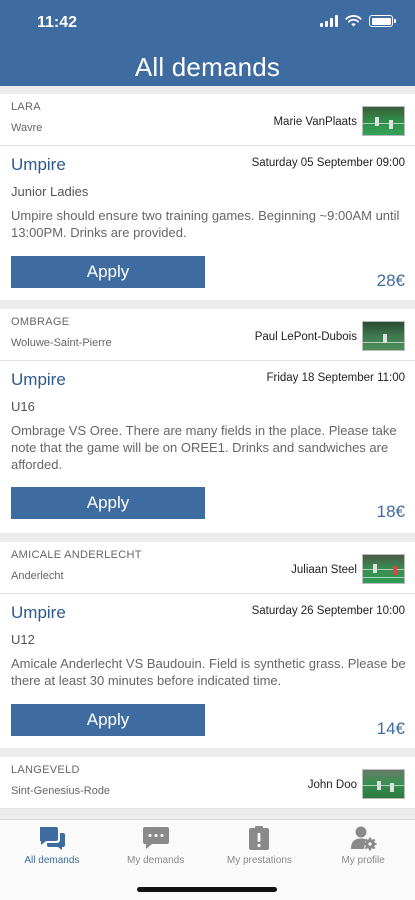  What do you see at coordinates (207, 43) in the screenshot?
I see `app-header: 11:42 All demands` at bounding box center [207, 43].